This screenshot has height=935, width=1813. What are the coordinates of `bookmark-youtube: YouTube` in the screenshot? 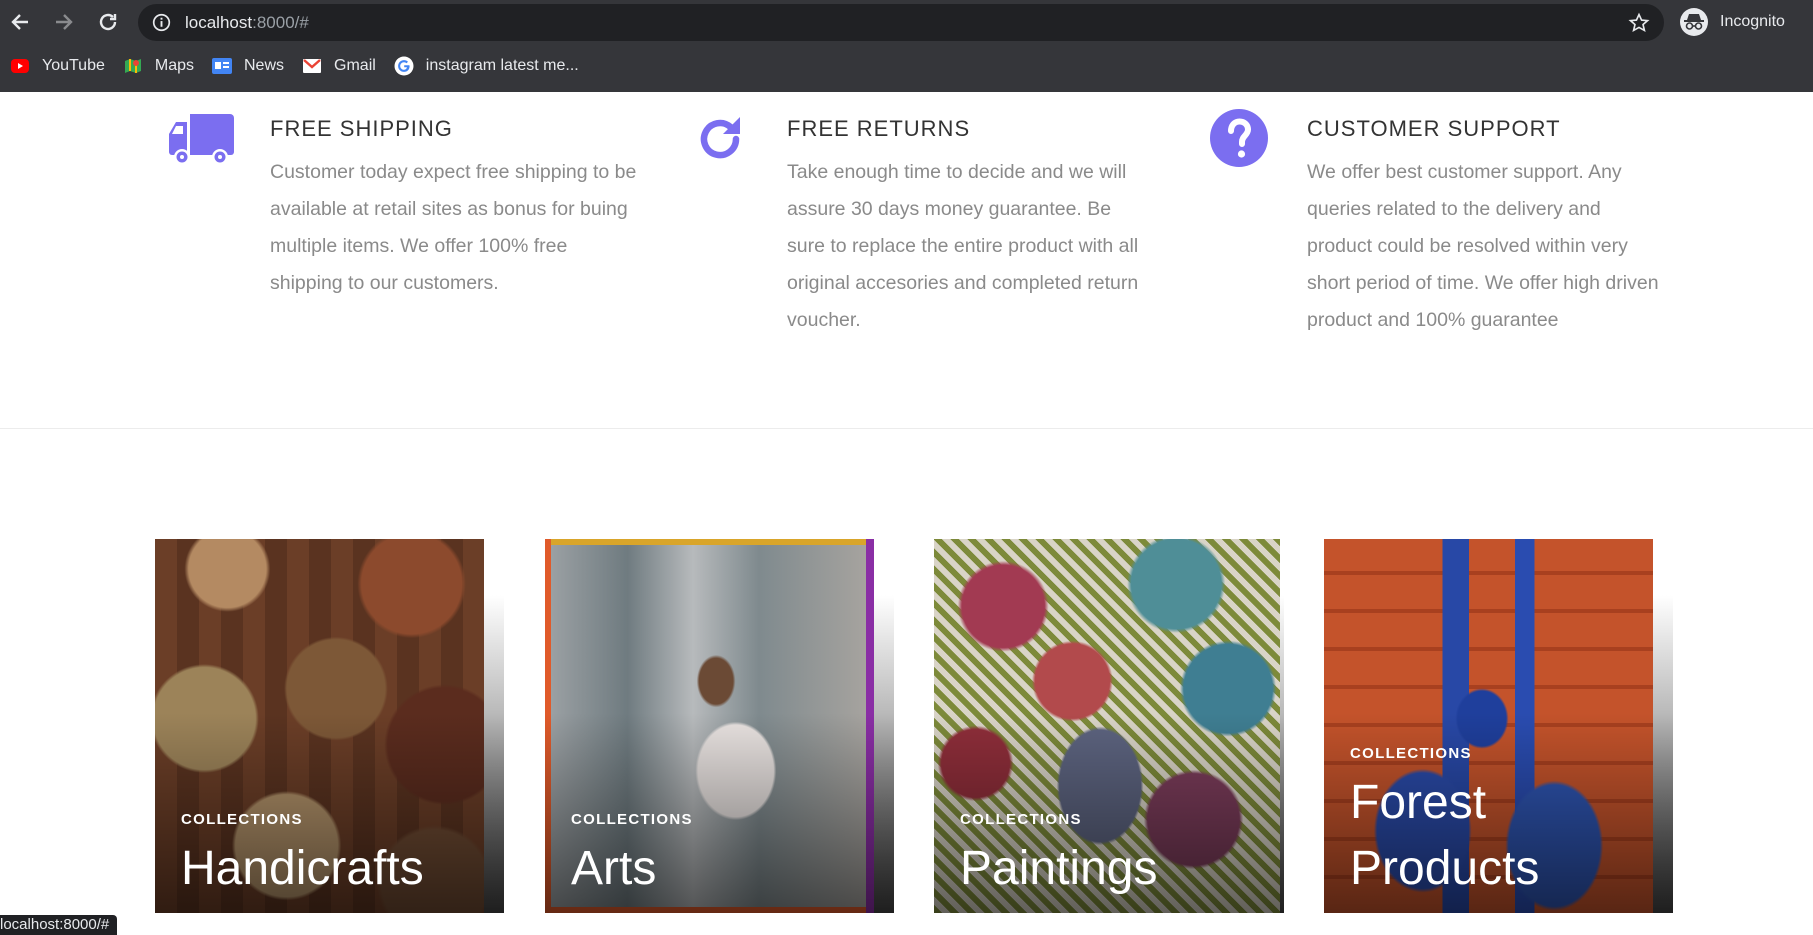 It's located at (57, 66).